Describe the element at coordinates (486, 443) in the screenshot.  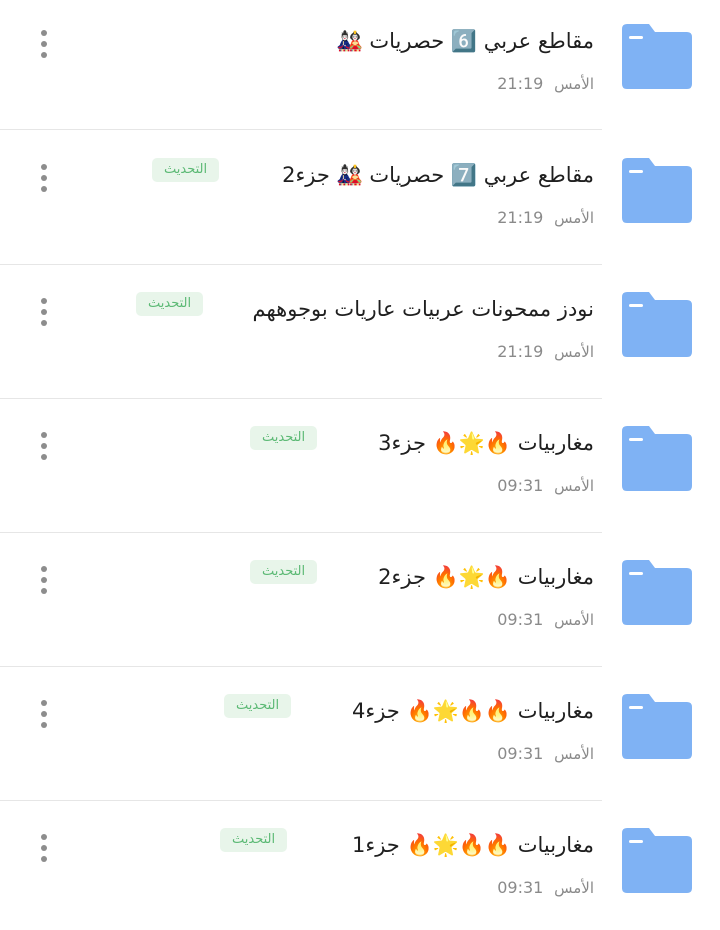
I see `folder-name: مغاربيات 🔥🌟🔥 جزء3` at that location.